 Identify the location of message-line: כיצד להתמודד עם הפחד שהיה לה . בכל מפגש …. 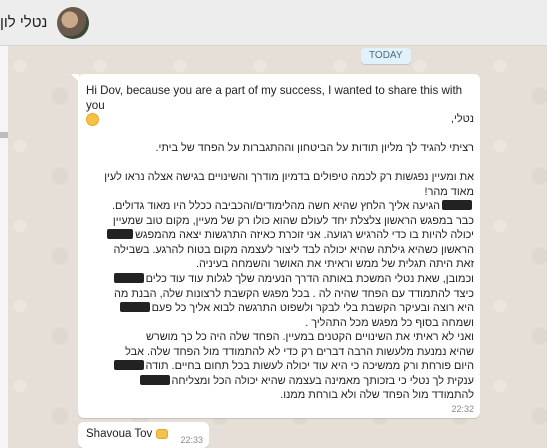
(293, 293).